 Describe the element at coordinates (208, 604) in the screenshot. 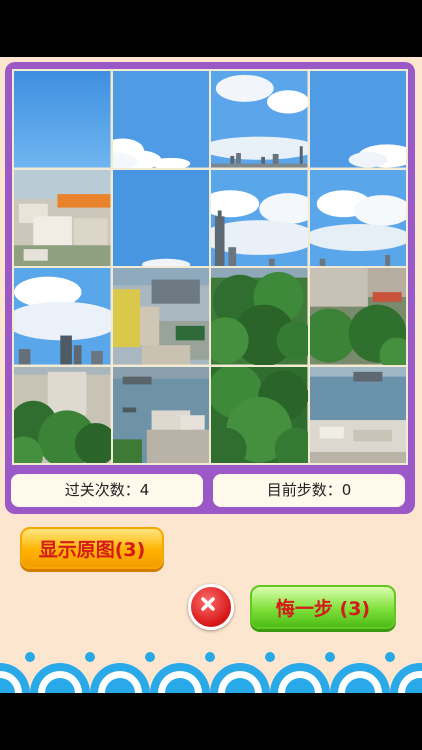

I see `close-icon` at that location.